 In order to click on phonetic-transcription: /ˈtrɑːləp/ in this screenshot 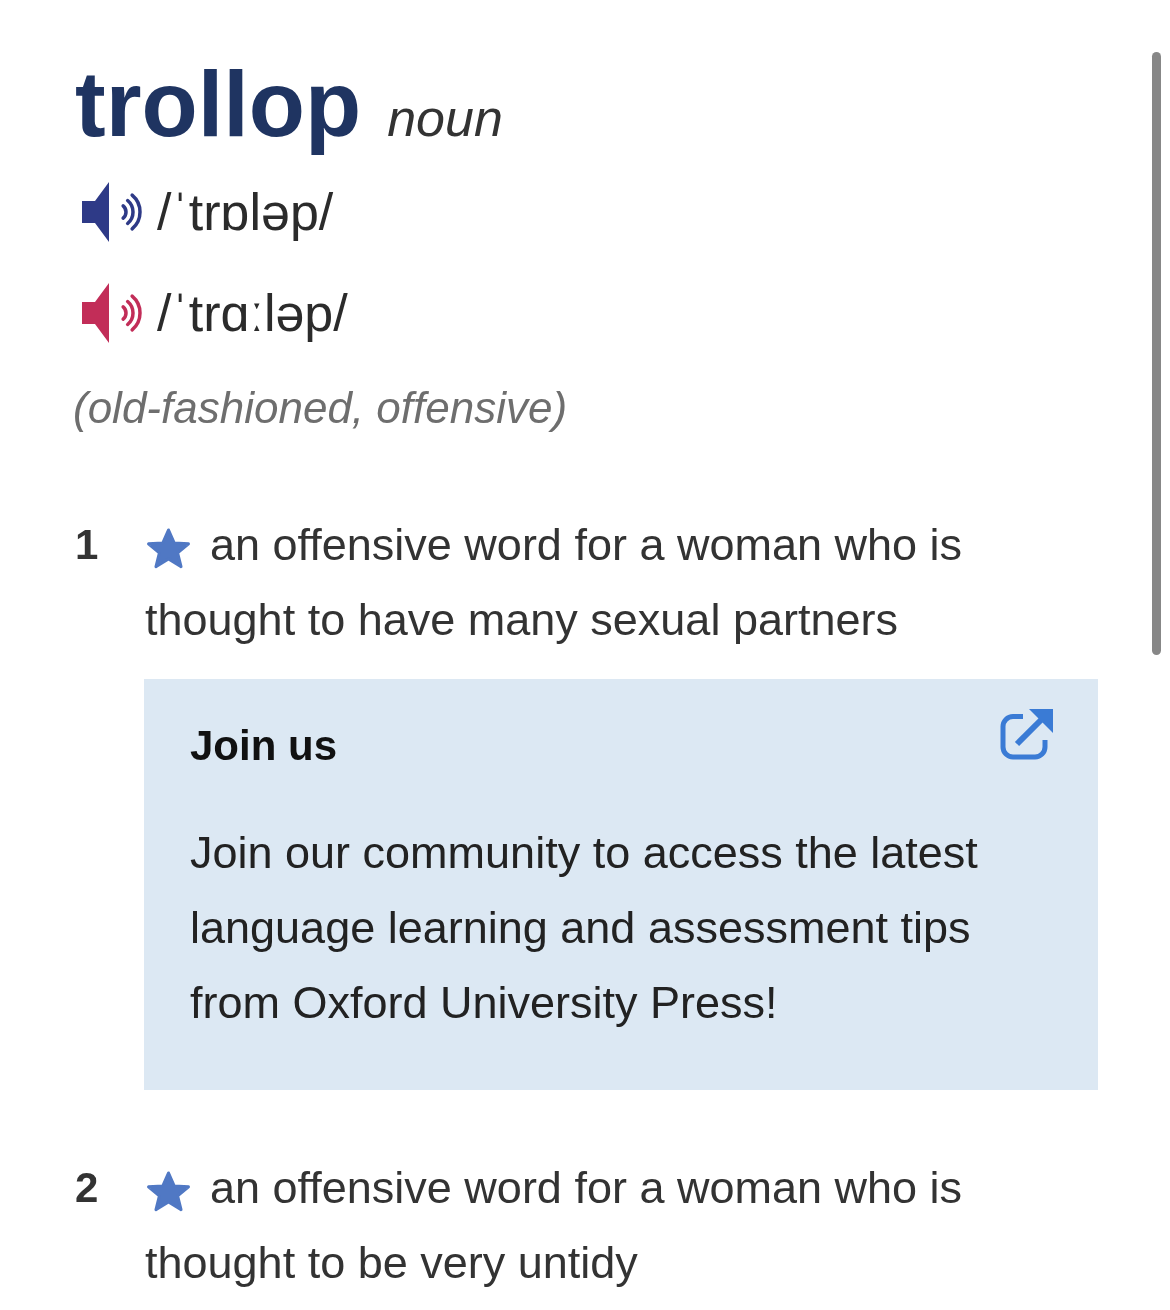, I will do `click(252, 313)`.